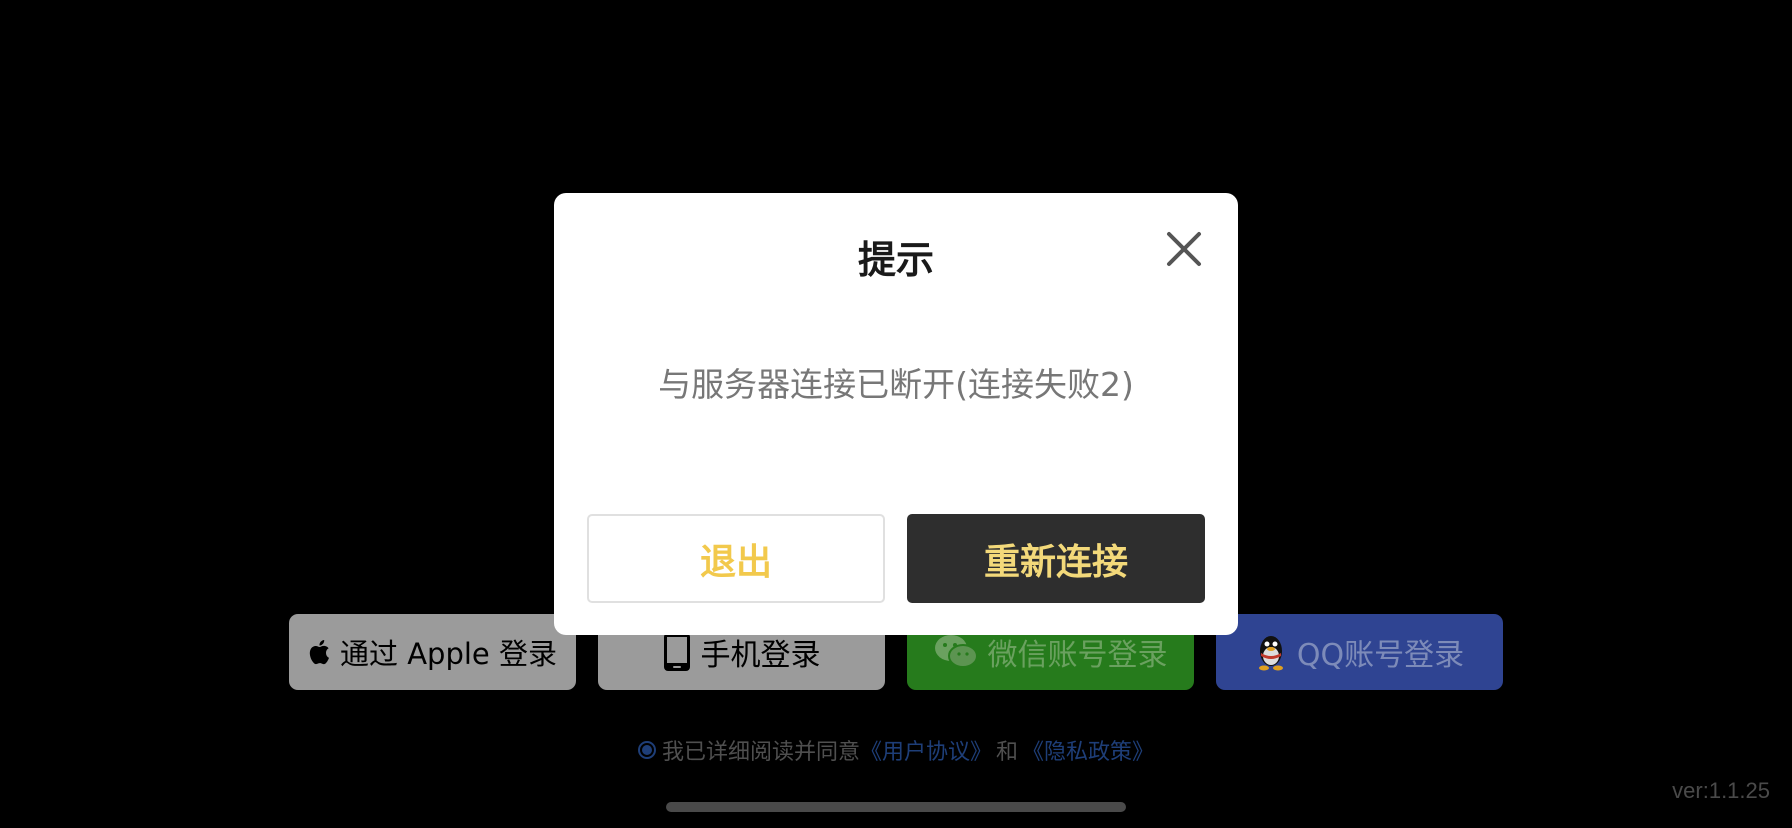 The image size is (1792, 828). I want to click on agreement-prefix: 我已详细阅读并同意, so click(760, 752).